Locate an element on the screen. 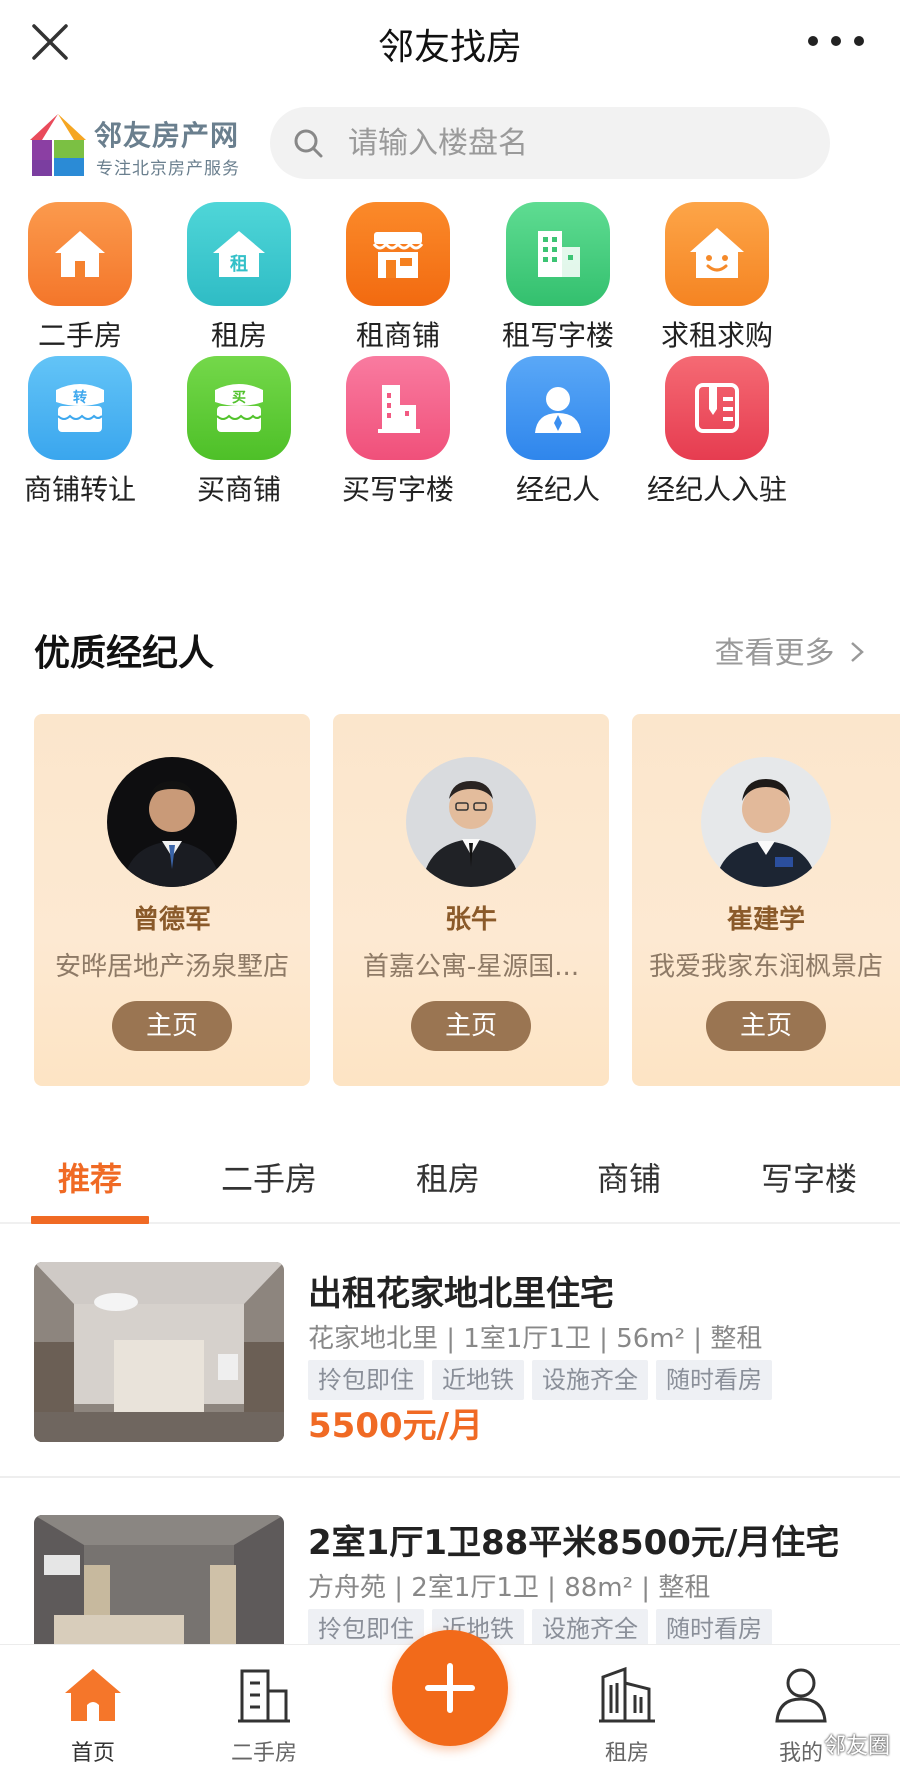  category-second-hand: 二手房 is located at coordinates (85, 278).